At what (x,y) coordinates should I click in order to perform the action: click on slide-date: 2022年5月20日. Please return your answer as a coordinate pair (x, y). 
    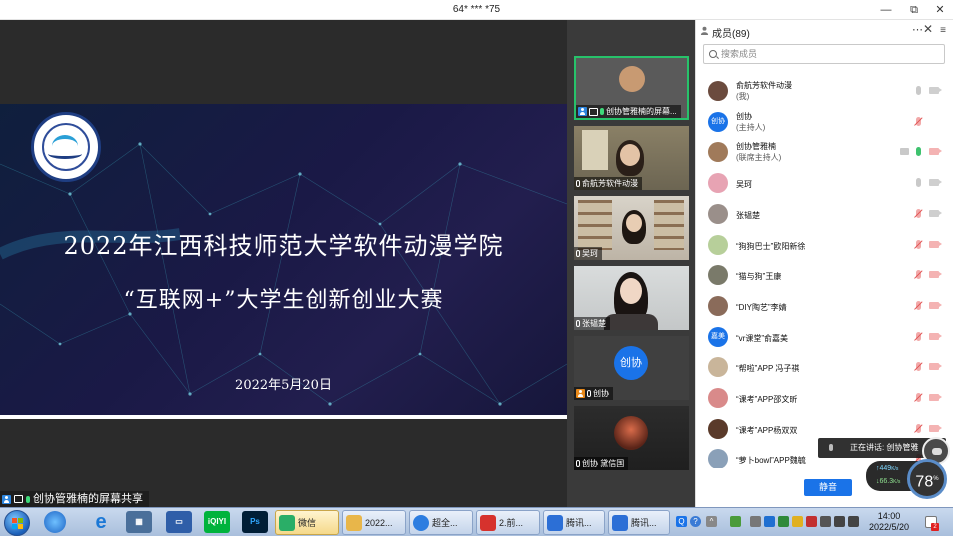
    Looking at the image, I should click on (283, 385).